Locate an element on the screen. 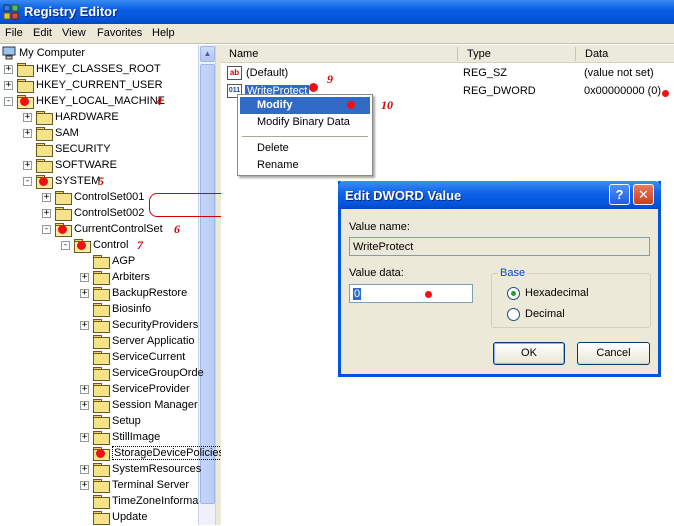 The image size is (674, 526). menu-help: Help is located at coordinates (163, 33).